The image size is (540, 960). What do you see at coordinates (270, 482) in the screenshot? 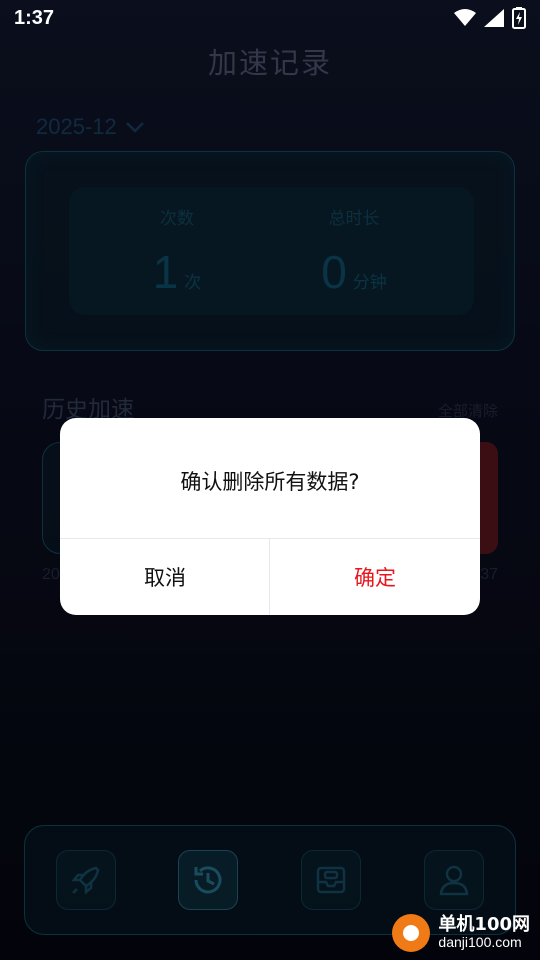
I see `dialog-message: 确认删除所有数据?` at bounding box center [270, 482].